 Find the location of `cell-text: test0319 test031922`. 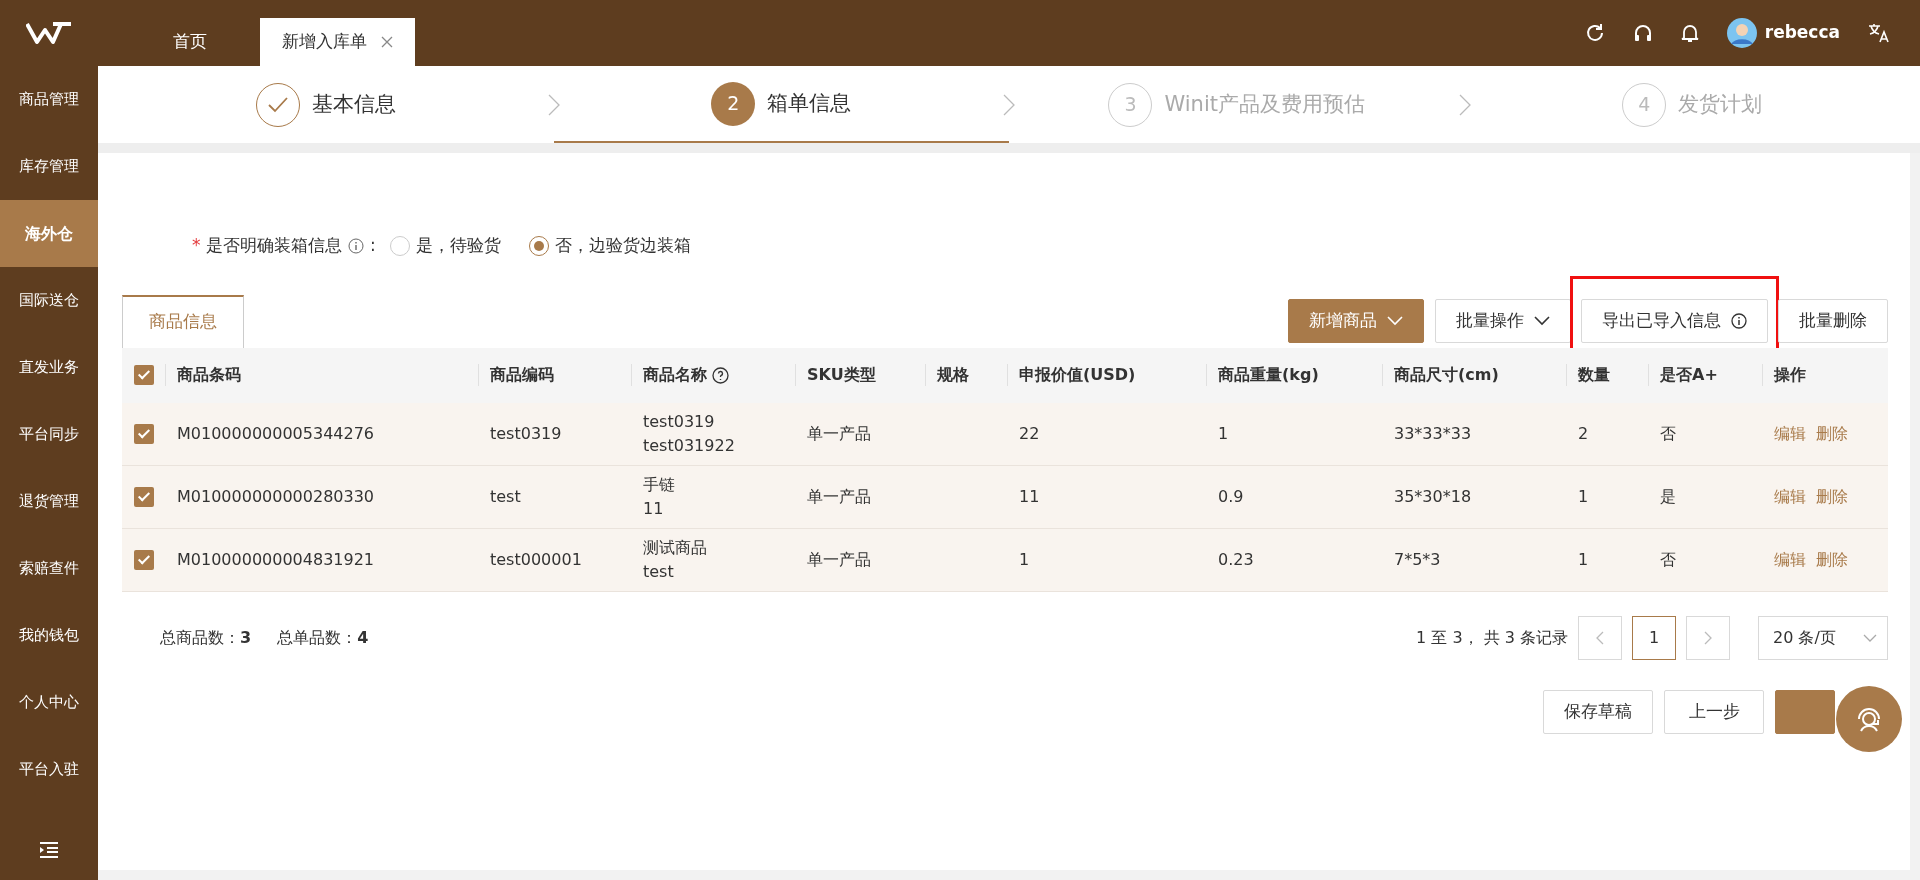

cell-text: test0319 test031922 is located at coordinates (689, 433).